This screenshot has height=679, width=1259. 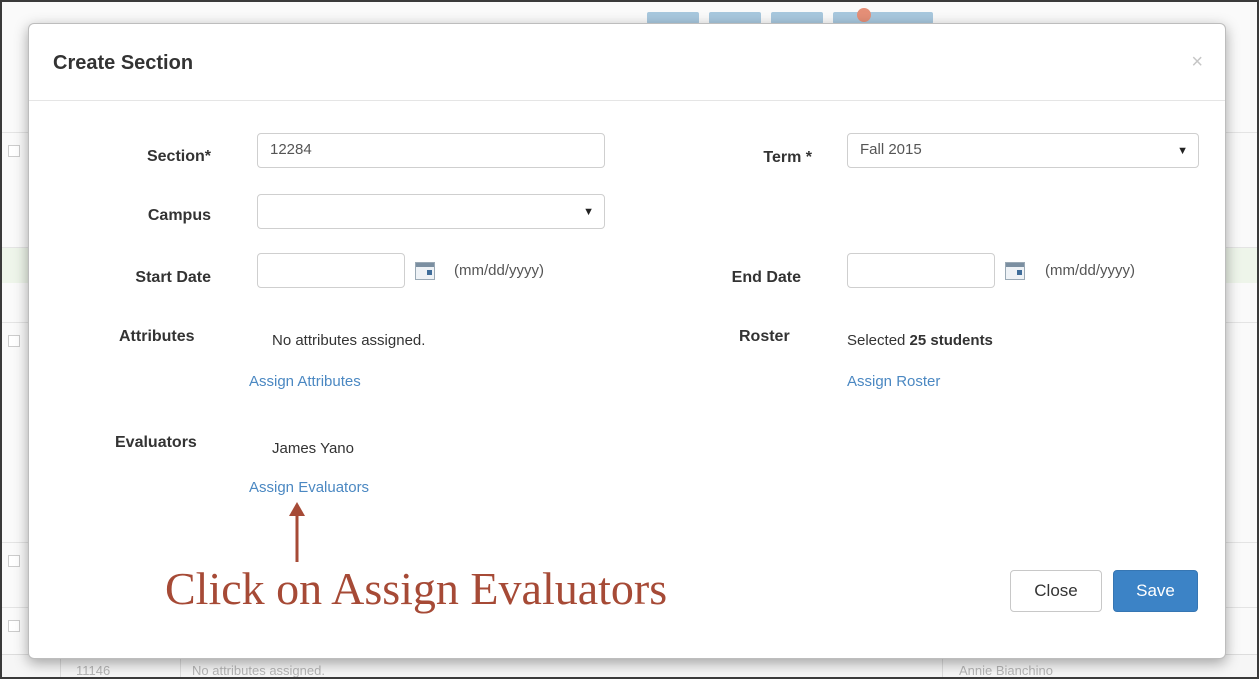 I want to click on notification-badge, so click(x=864, y=15).